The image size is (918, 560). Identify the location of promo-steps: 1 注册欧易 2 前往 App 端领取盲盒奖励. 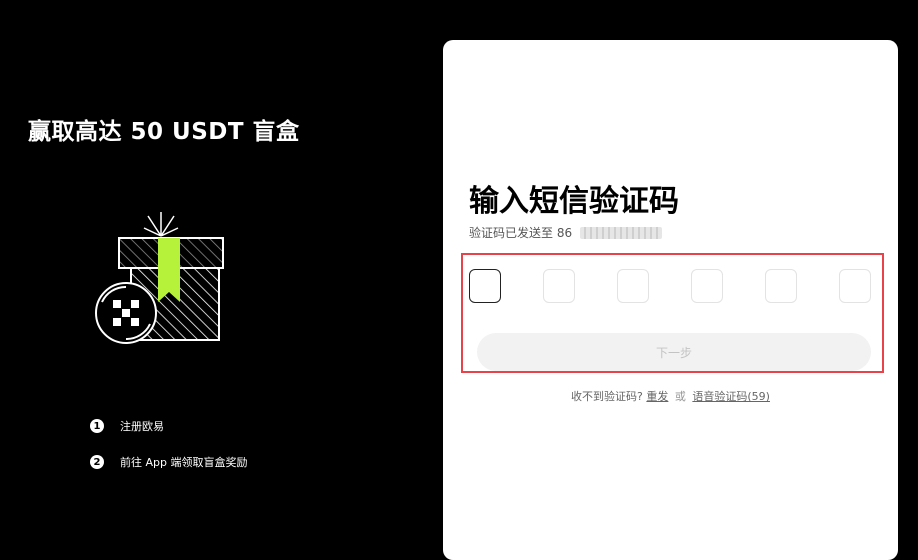
(168, 454).